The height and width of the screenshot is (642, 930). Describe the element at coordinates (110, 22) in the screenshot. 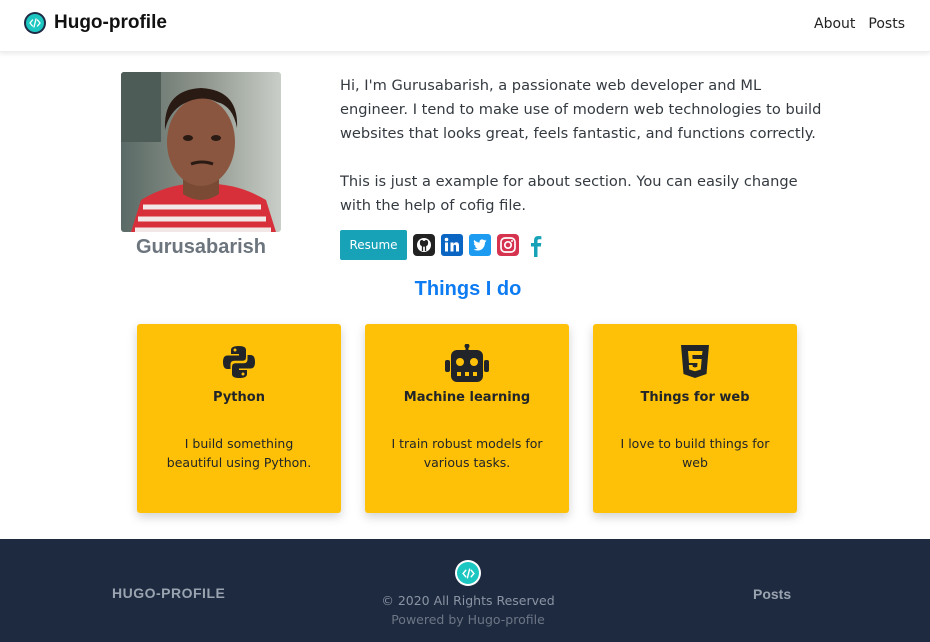

I see `brand-name: Hugo-profile` at that location.